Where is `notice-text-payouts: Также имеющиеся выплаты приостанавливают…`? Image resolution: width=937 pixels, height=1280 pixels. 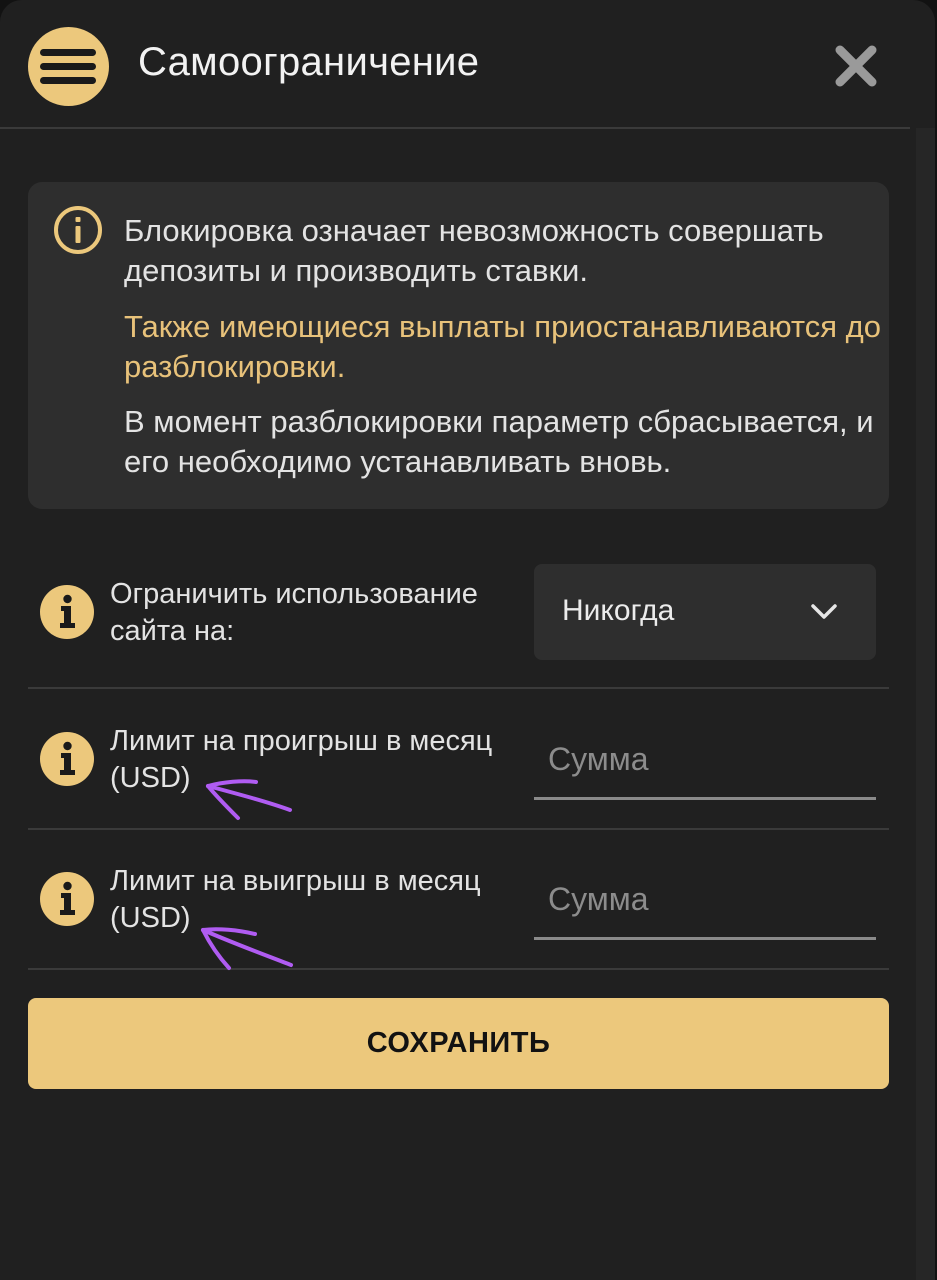 notice-text-payouts: Также имеющиеся выплаты приостанавливают… is located at coordinates (503, 346).